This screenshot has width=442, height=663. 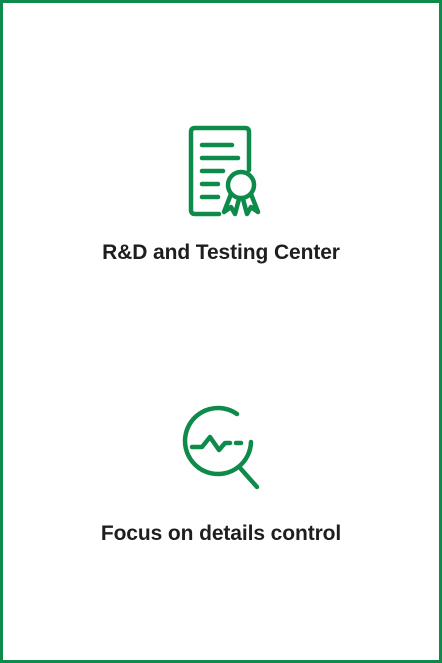 What do you see at coordinates (221, 447) in the screenshot?
I see `magnifier-trend-icon` at bounding box center [221, 447].